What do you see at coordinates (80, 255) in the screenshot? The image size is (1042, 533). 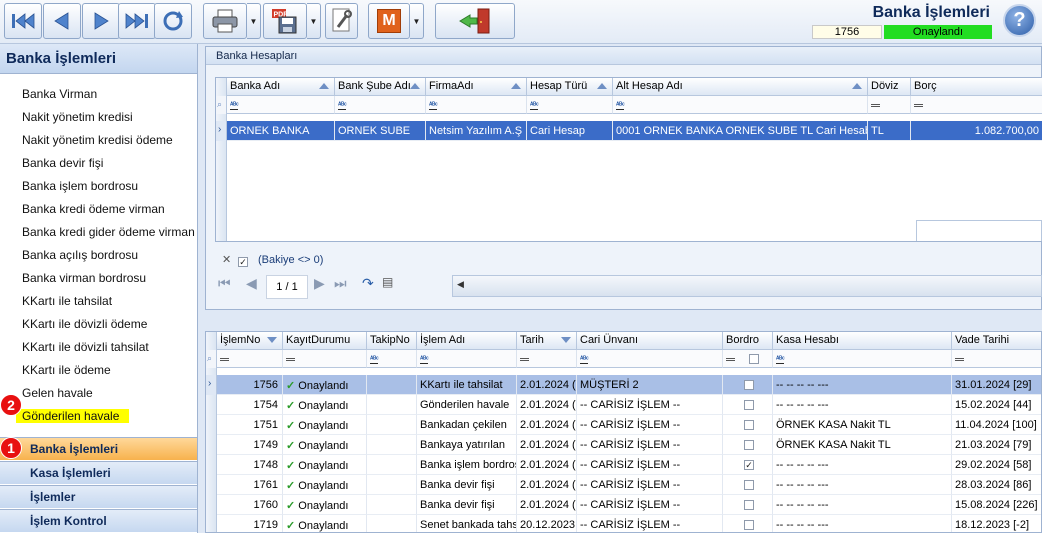 I see `sidebar-item: Banka açılış bordrosu` at bounding box center [80, 255].